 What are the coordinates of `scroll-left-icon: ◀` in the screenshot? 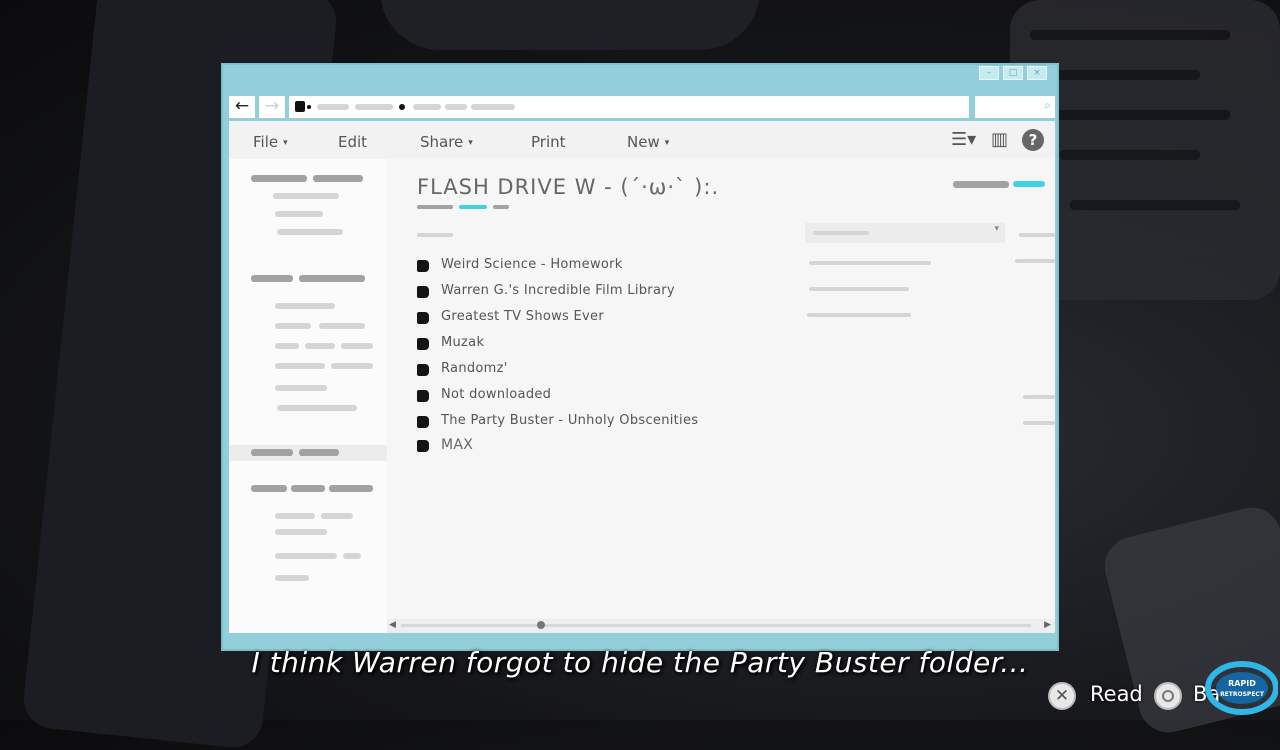 It's located at (392, 625).